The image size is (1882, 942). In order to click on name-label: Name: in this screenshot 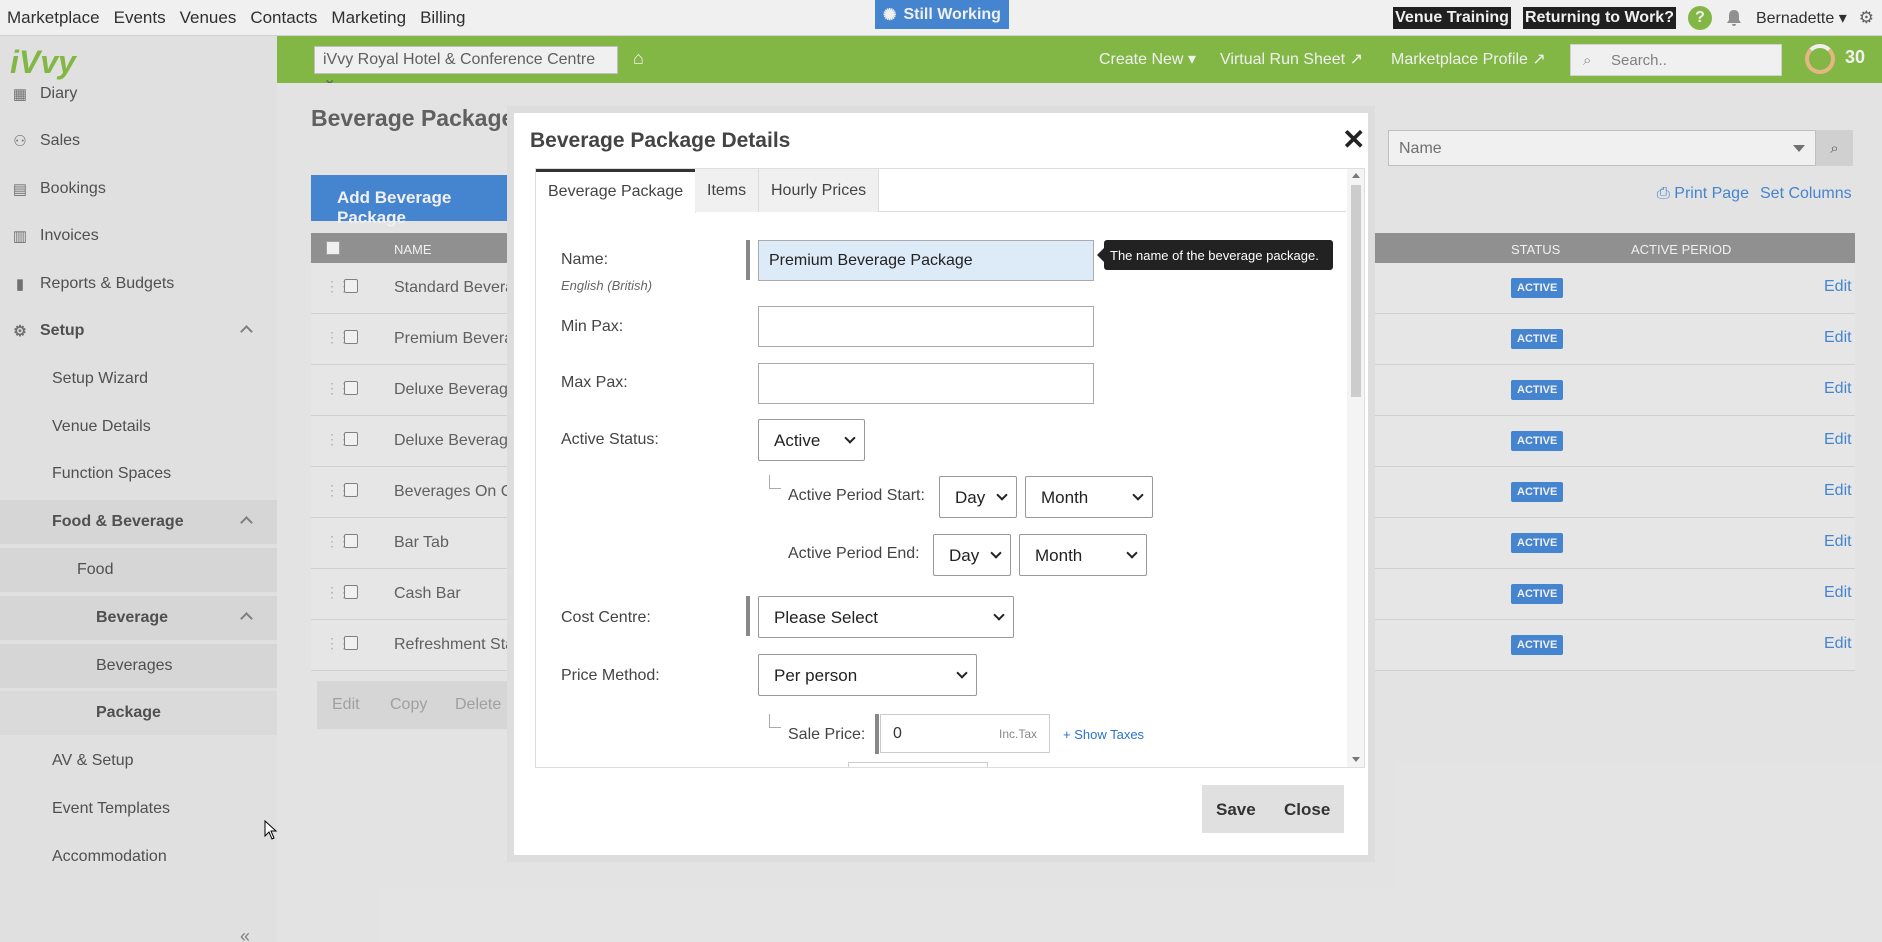, I will do `click(585, 259)`.